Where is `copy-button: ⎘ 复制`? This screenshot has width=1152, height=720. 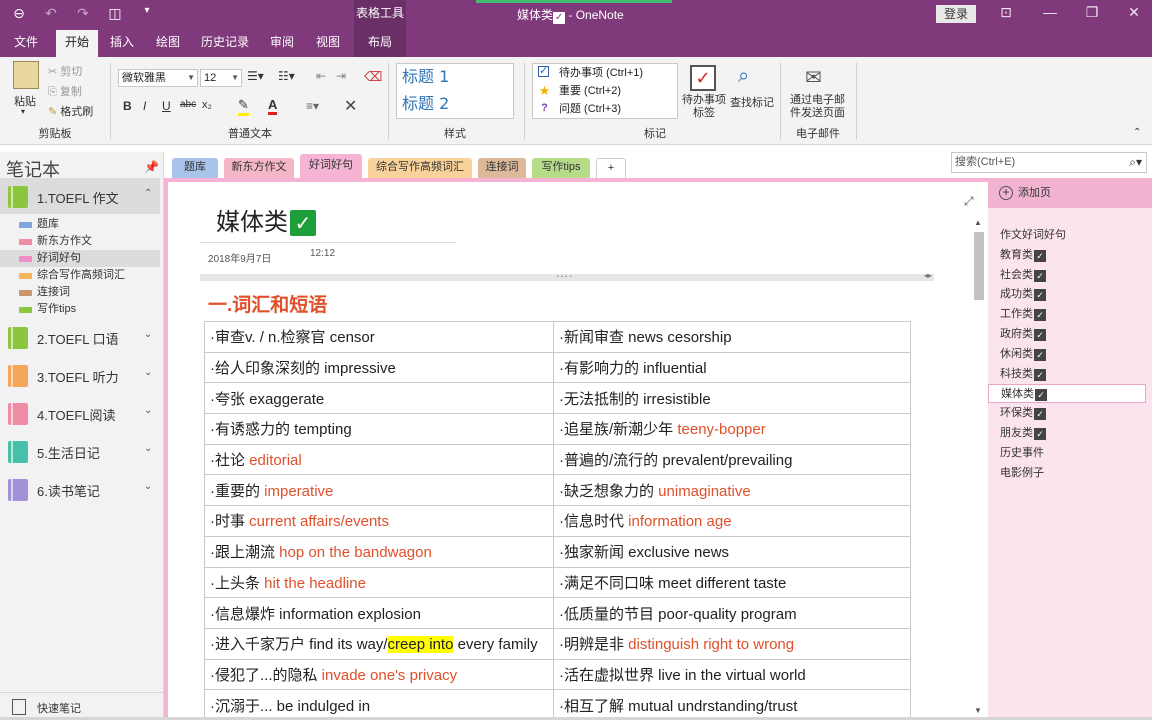 copy-button: ⎘ 复制 is located at coordinates (65, 91).